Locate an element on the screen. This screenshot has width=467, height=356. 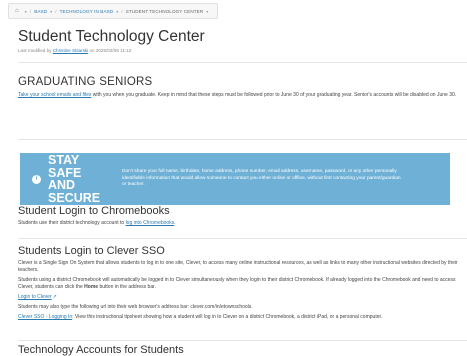
chromebooks-heading: Student Login to Chromebooks is located at coordinates (94, 211).